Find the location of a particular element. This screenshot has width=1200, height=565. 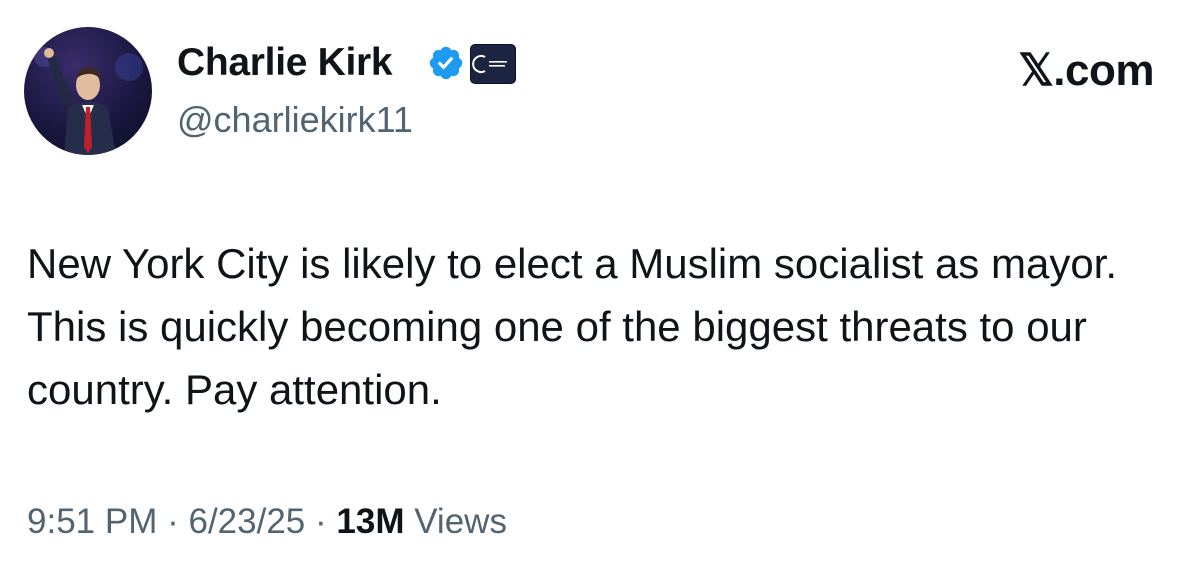

affiliate-logo-icon is located at coordinates (493, 64).